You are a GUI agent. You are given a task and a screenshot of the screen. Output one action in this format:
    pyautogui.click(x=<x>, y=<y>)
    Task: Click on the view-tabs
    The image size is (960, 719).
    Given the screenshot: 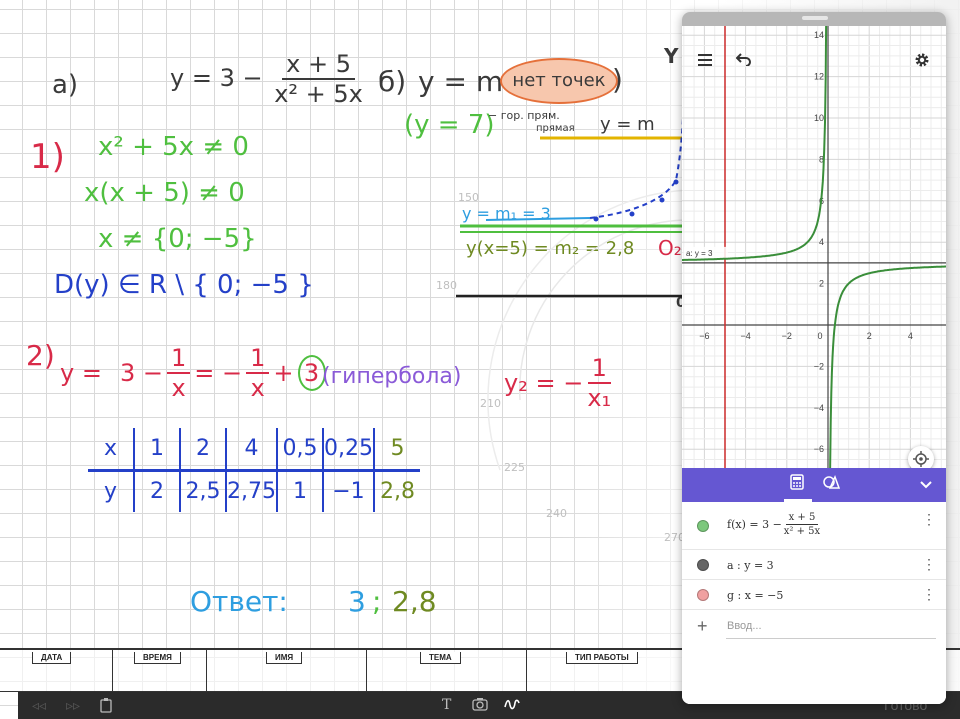 What is the action you would take?
    pyautogui.click(x=814, y=485)
    